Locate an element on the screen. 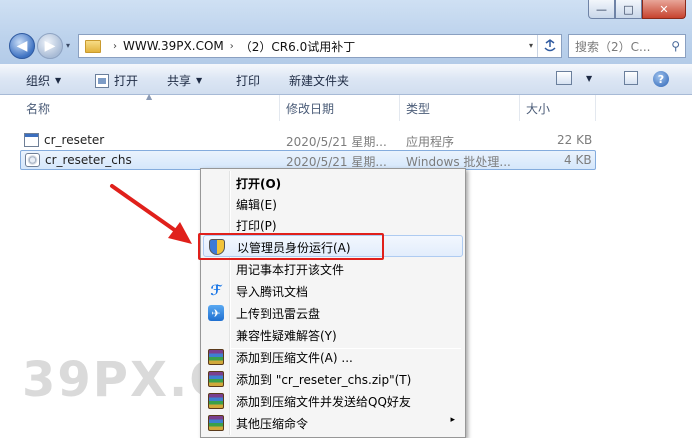 This screenshot has width=692, height=438. highlight-box is located at coordinates (291, 246).